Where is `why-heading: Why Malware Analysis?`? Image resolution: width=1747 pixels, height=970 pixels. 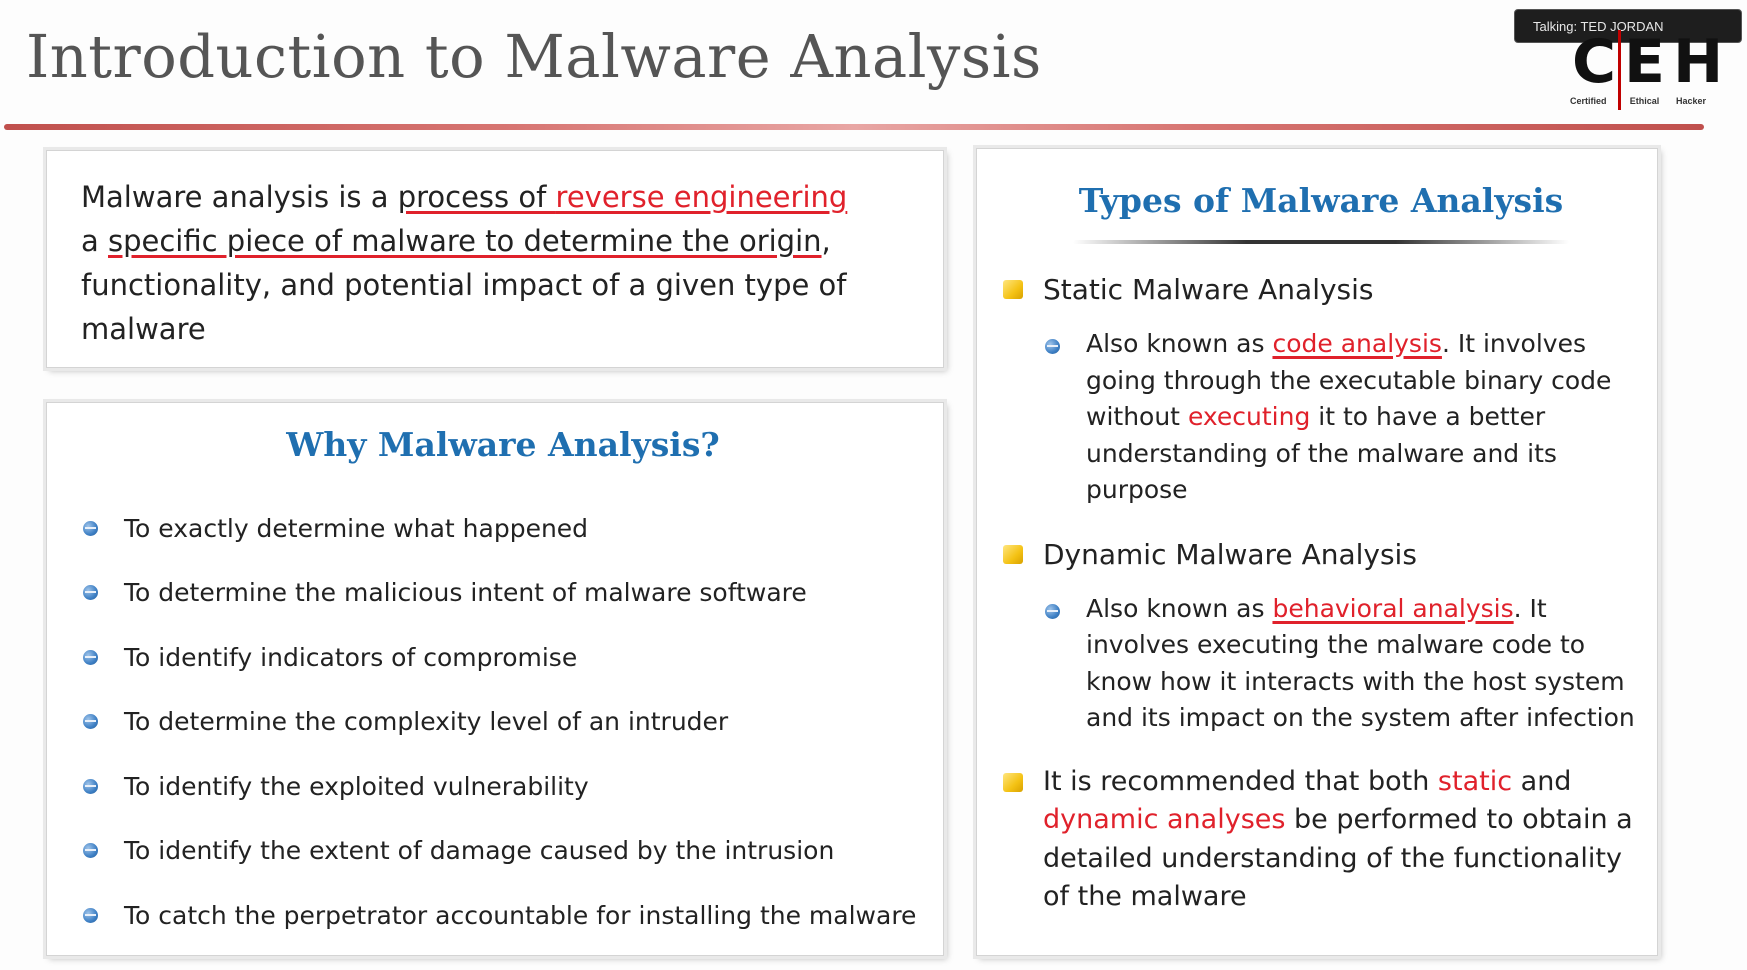 why-heading: Why Malware Analysis? is located at coordinates (503, 444).